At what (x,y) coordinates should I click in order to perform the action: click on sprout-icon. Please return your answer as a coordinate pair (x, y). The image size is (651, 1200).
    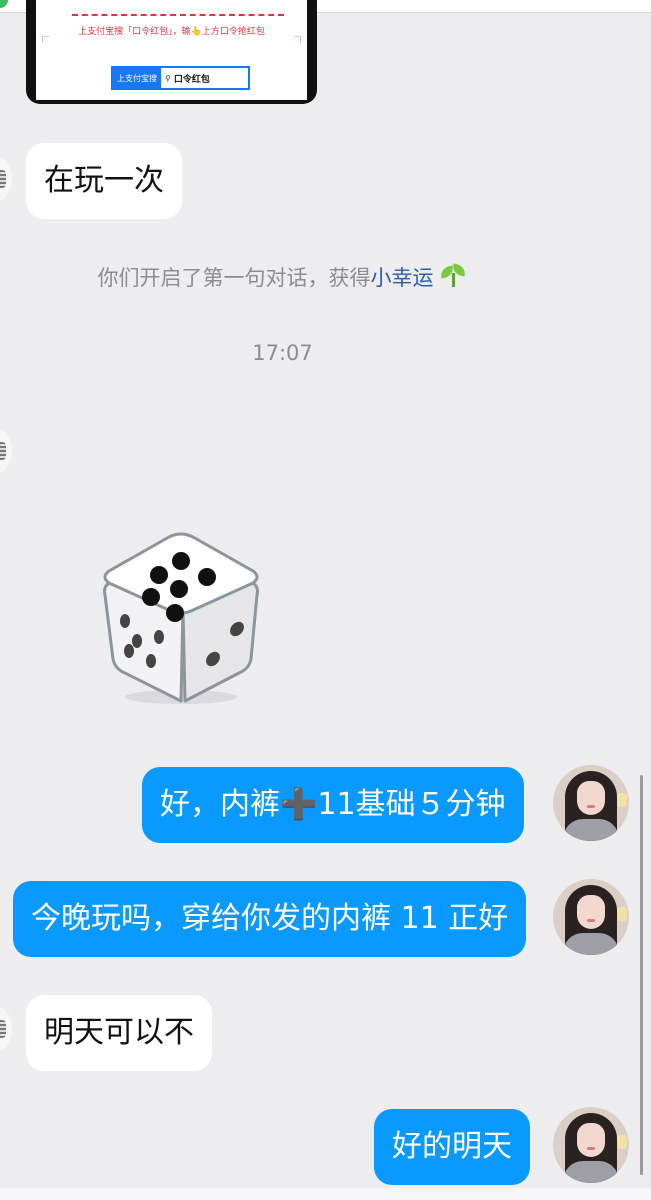
    Looking at the image, I should click on (453, 276).